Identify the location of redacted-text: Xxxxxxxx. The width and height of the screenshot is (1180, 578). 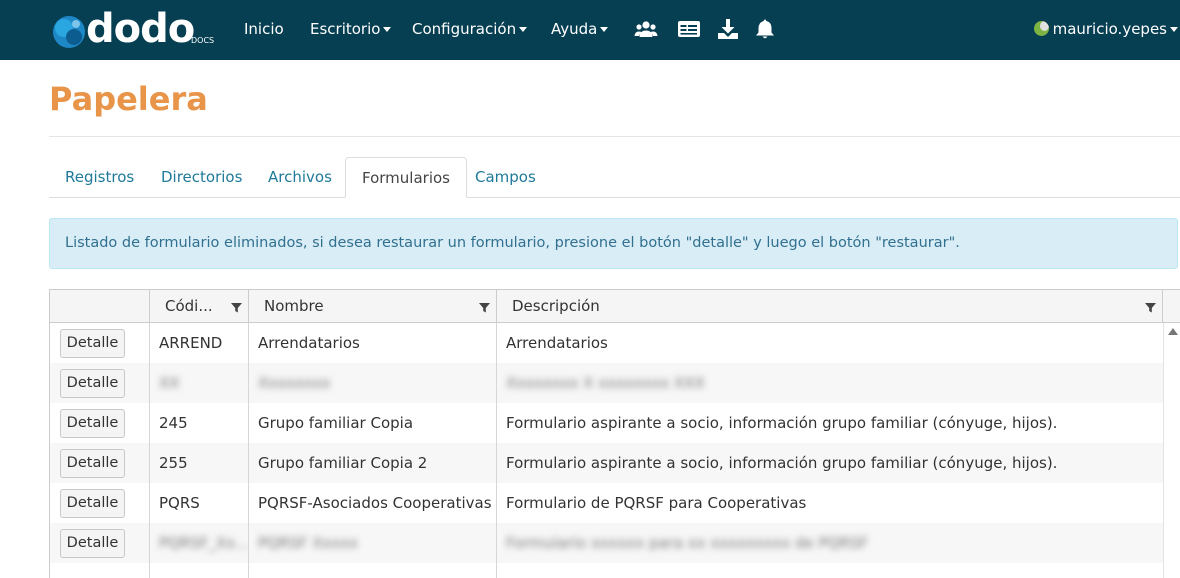
(294, 383).